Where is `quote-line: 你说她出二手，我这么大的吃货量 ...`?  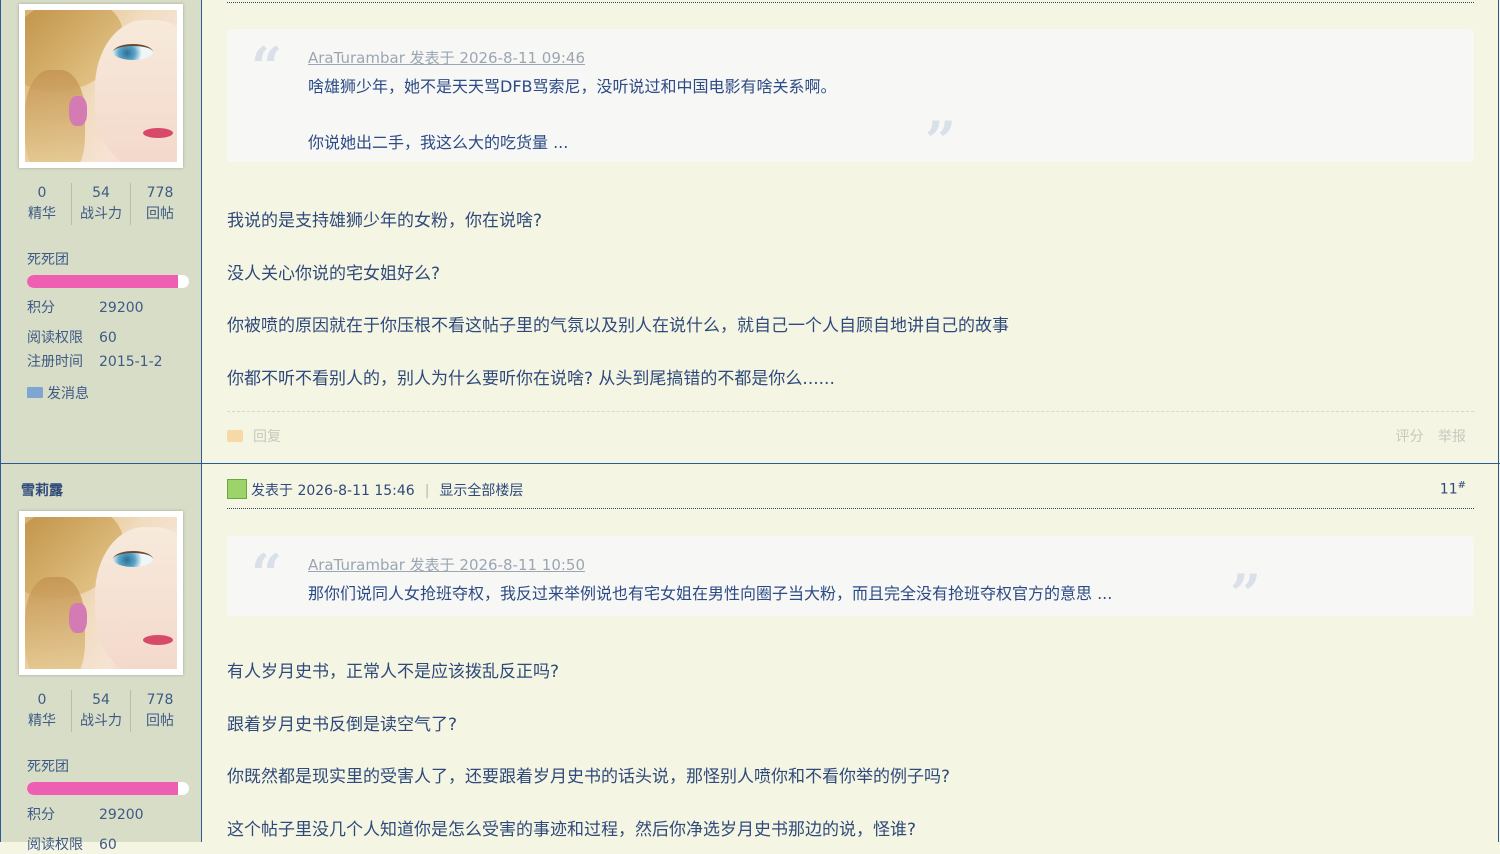
quote-line: 你说她出二手，我这么大的吃货量 ... is located at coordinates (438, 142).